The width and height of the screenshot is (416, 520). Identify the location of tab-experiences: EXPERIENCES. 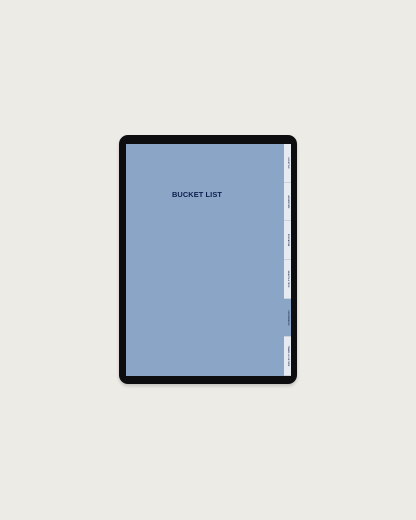
(287, 318).